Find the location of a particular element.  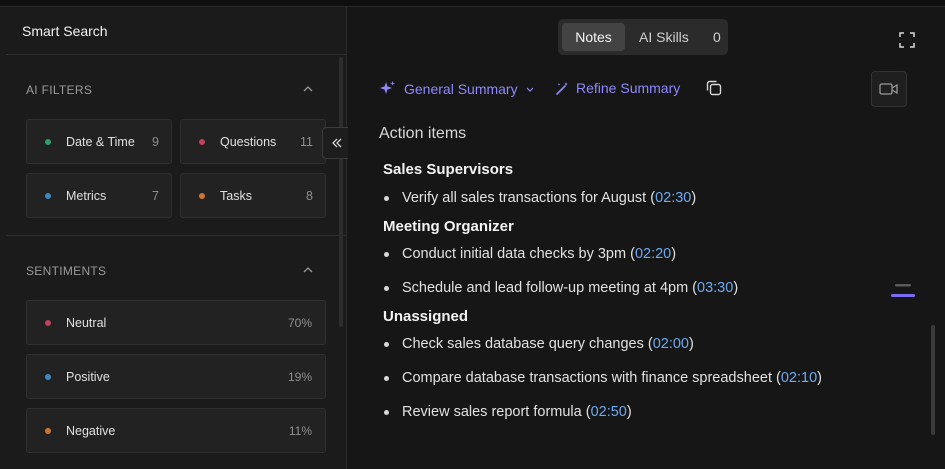

chip-label: Date & Time is located at coordinates (100, 141).